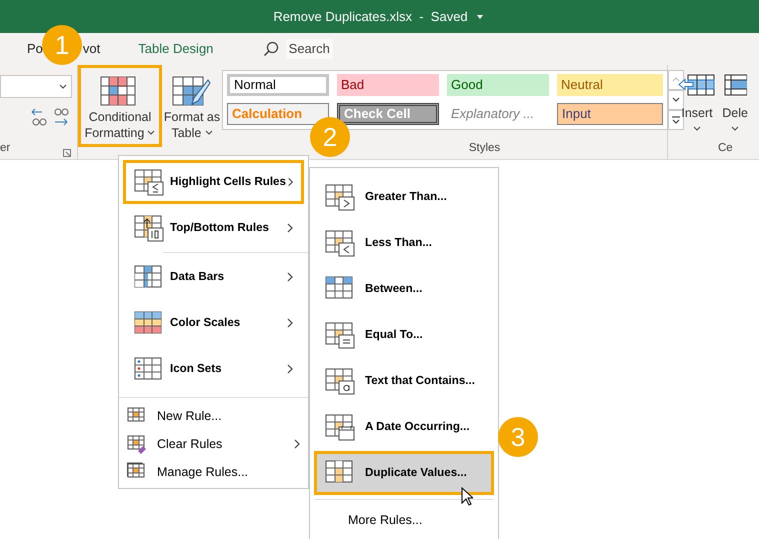  What do you see at coordinates (120, 106) in the screenshot?
I see `ribbon-button: Conditional Formatting` at bounding box center [120, 106].